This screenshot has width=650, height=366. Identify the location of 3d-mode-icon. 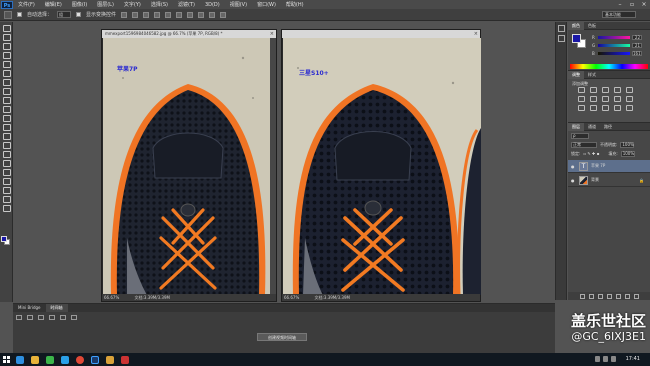
(223, 14).